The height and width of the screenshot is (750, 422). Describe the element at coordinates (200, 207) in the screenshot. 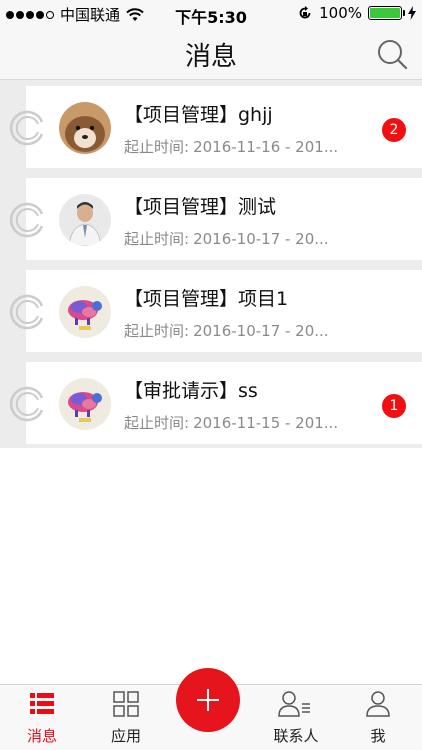

I see `message-title: 【项目管理】测试` at that location.